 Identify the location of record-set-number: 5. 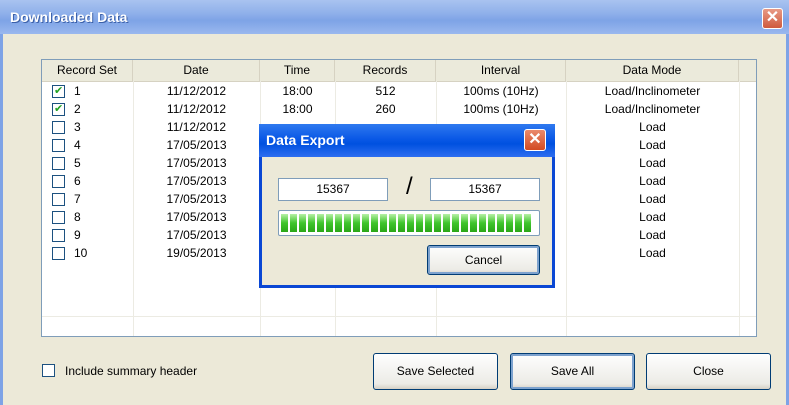
(77, 163).